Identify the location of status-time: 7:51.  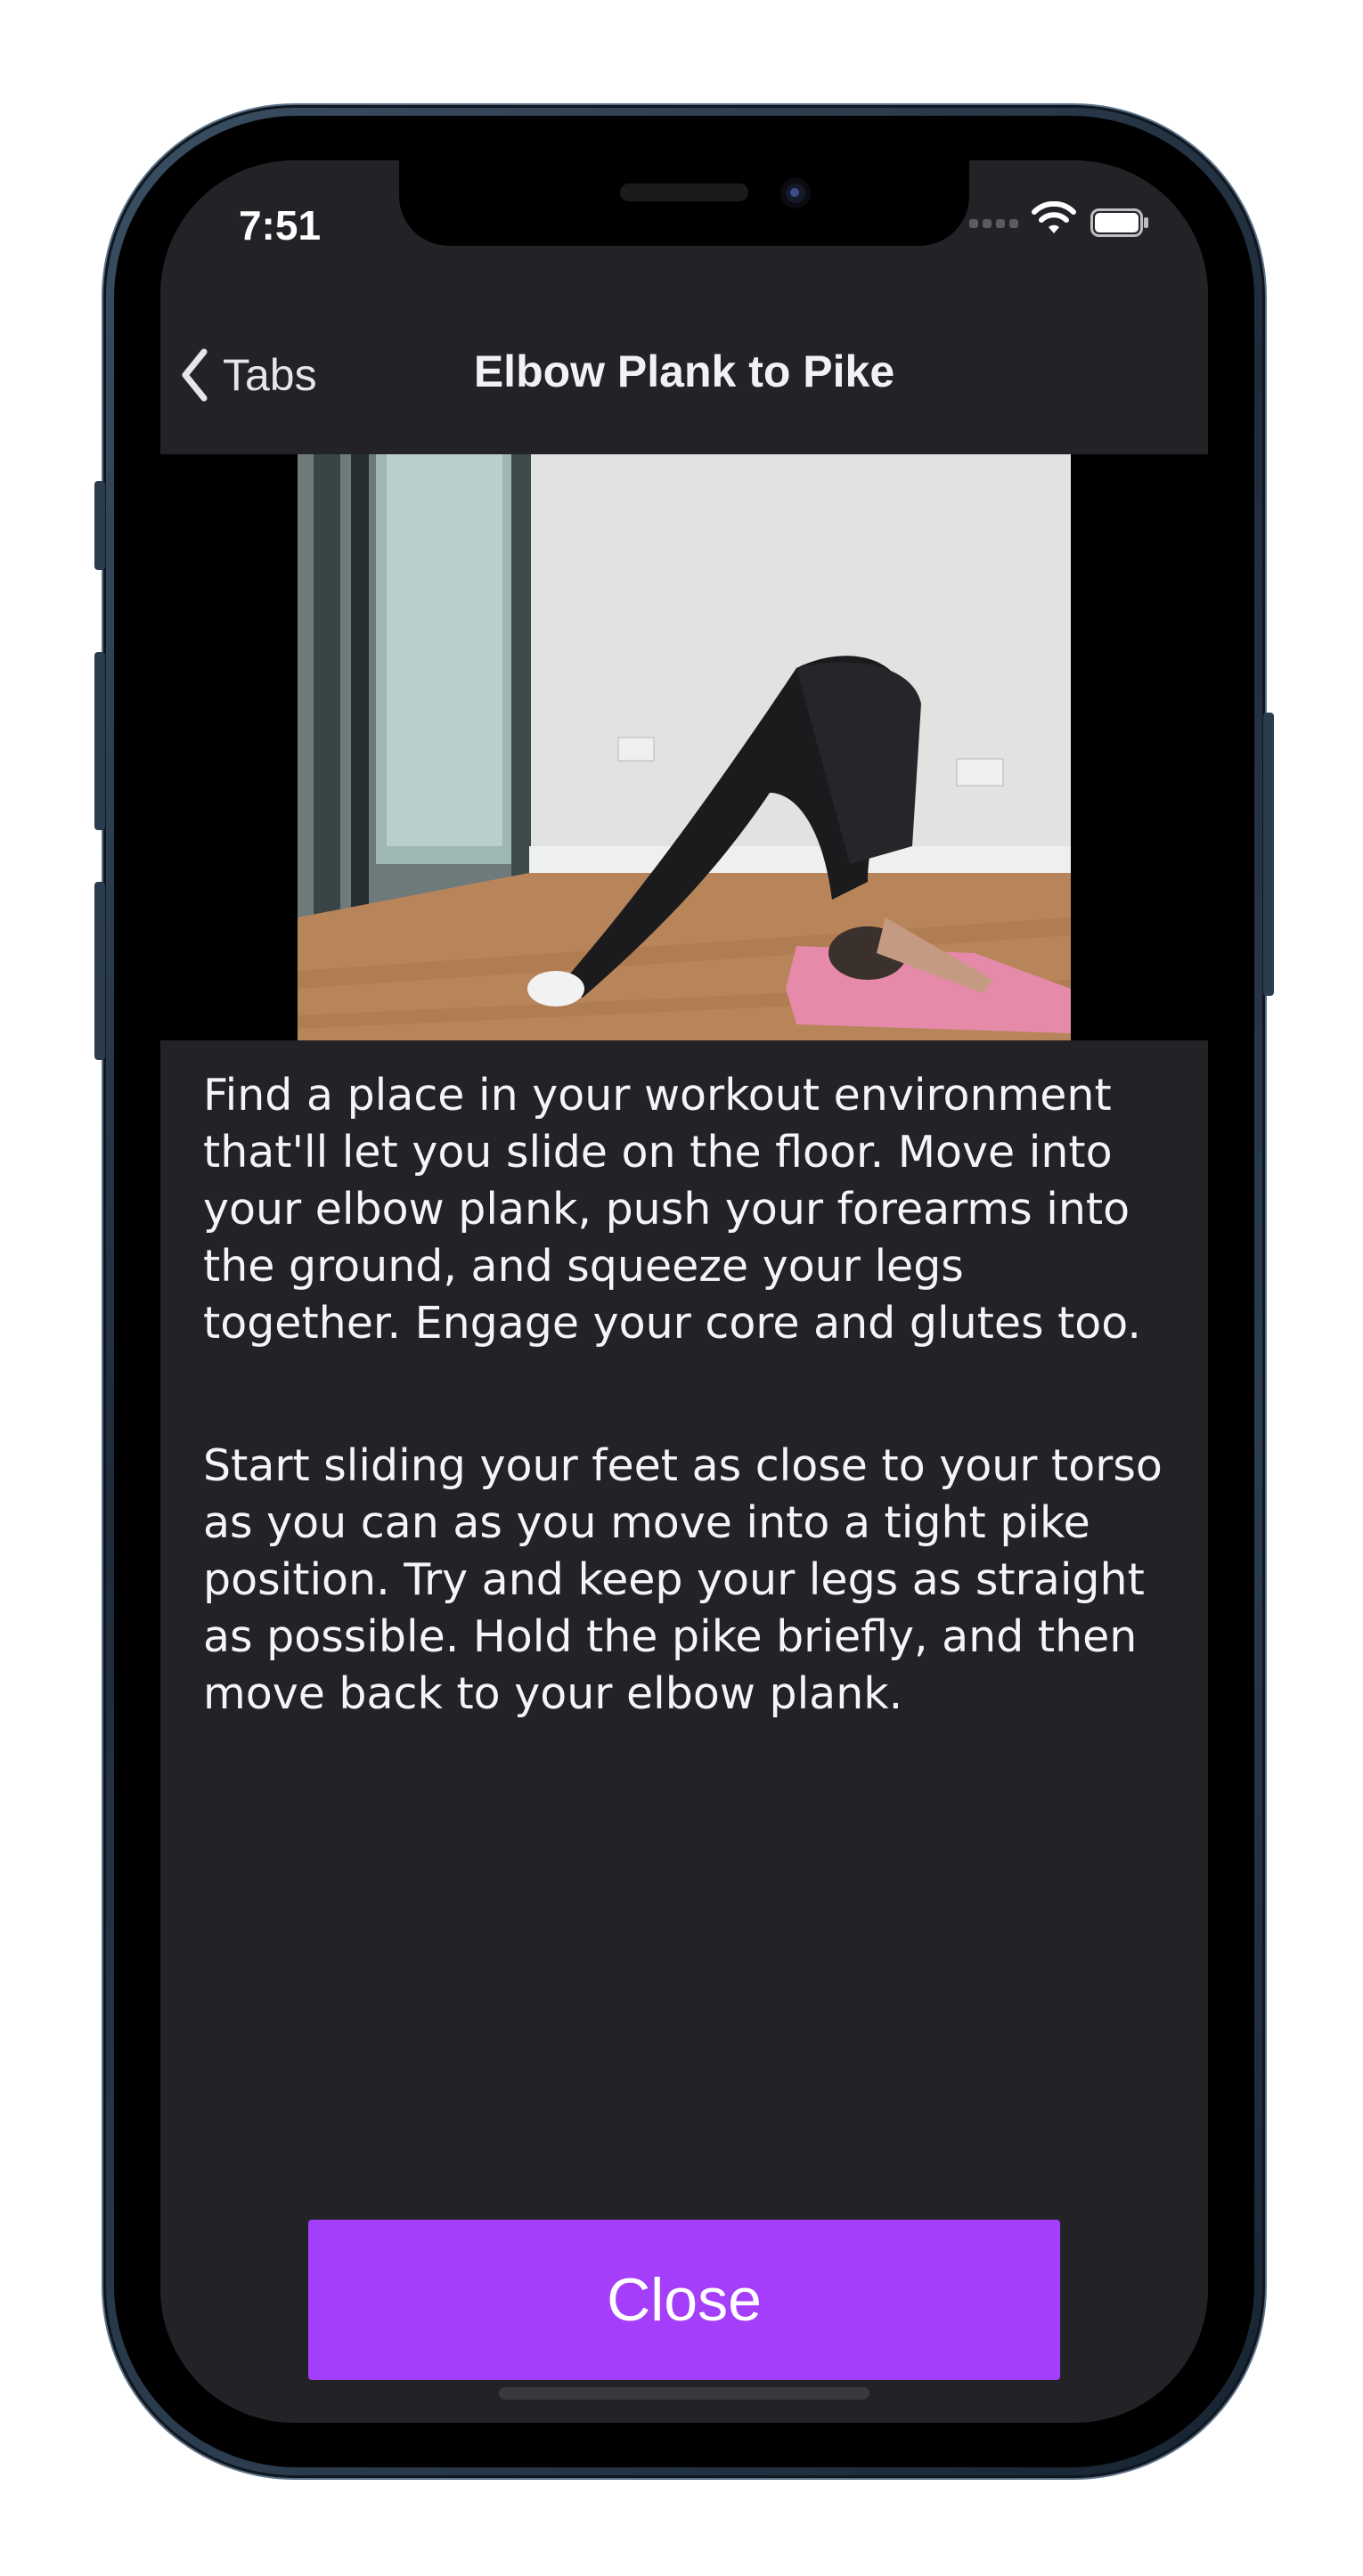
(280, 226).